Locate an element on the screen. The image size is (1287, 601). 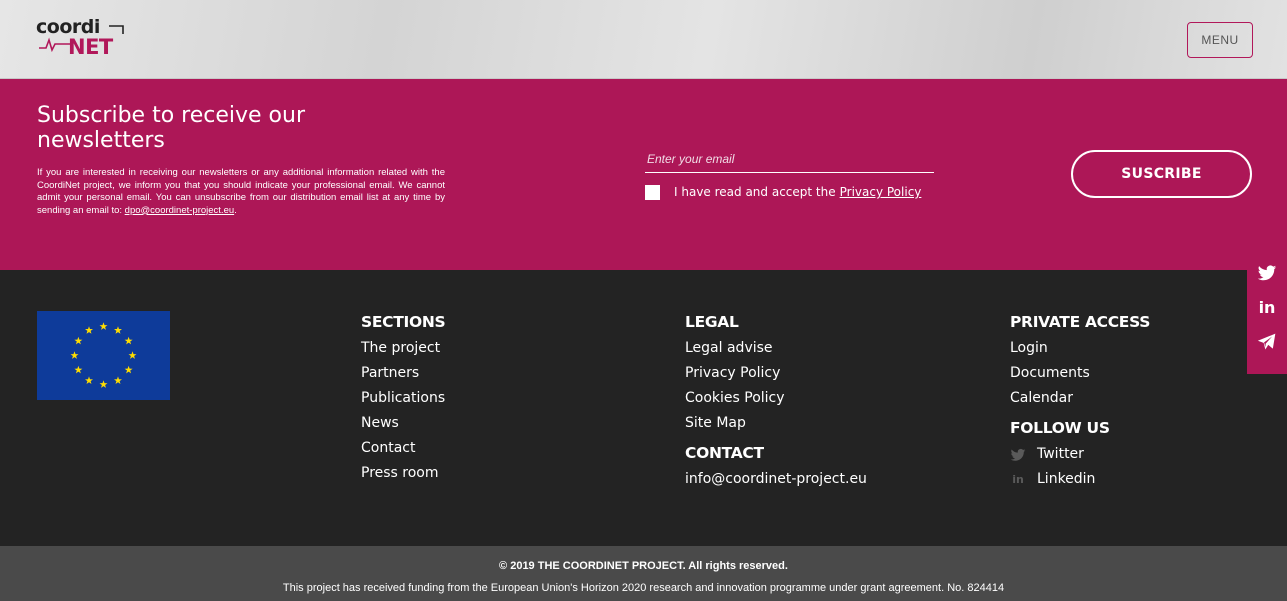
eu-flag-icon is located at coordinates (103, 355).